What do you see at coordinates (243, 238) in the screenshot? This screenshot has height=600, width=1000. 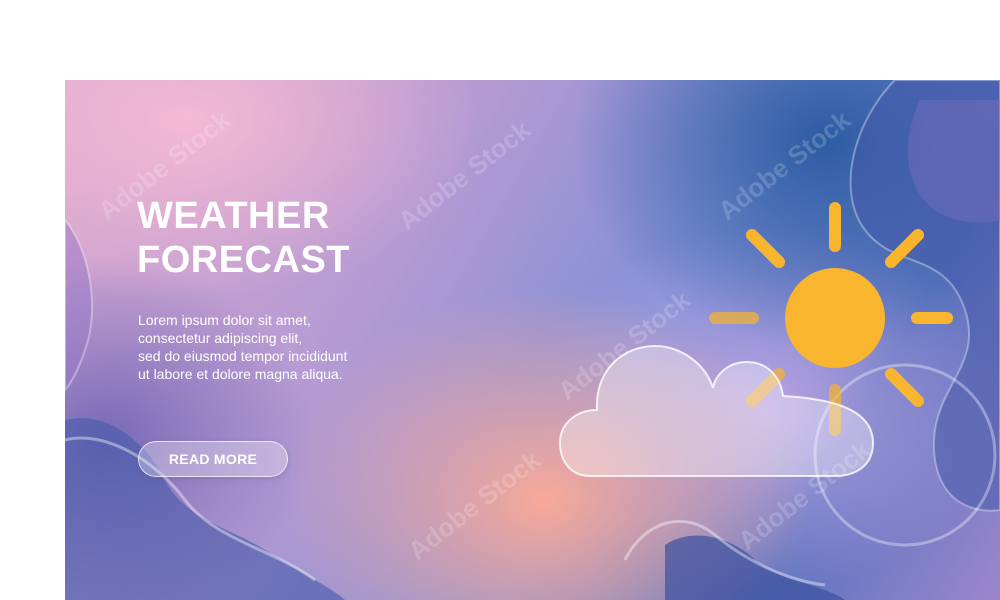 I see `page-title: WEATHER FORECAST` at bounding box center [243, 238].